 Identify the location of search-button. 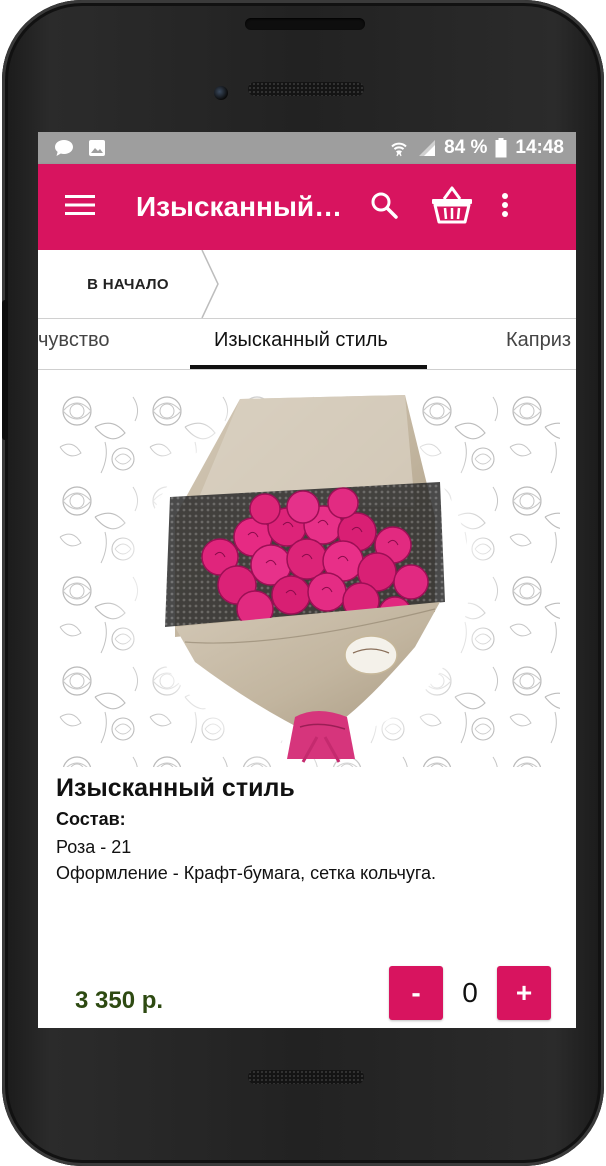
(384, 207).